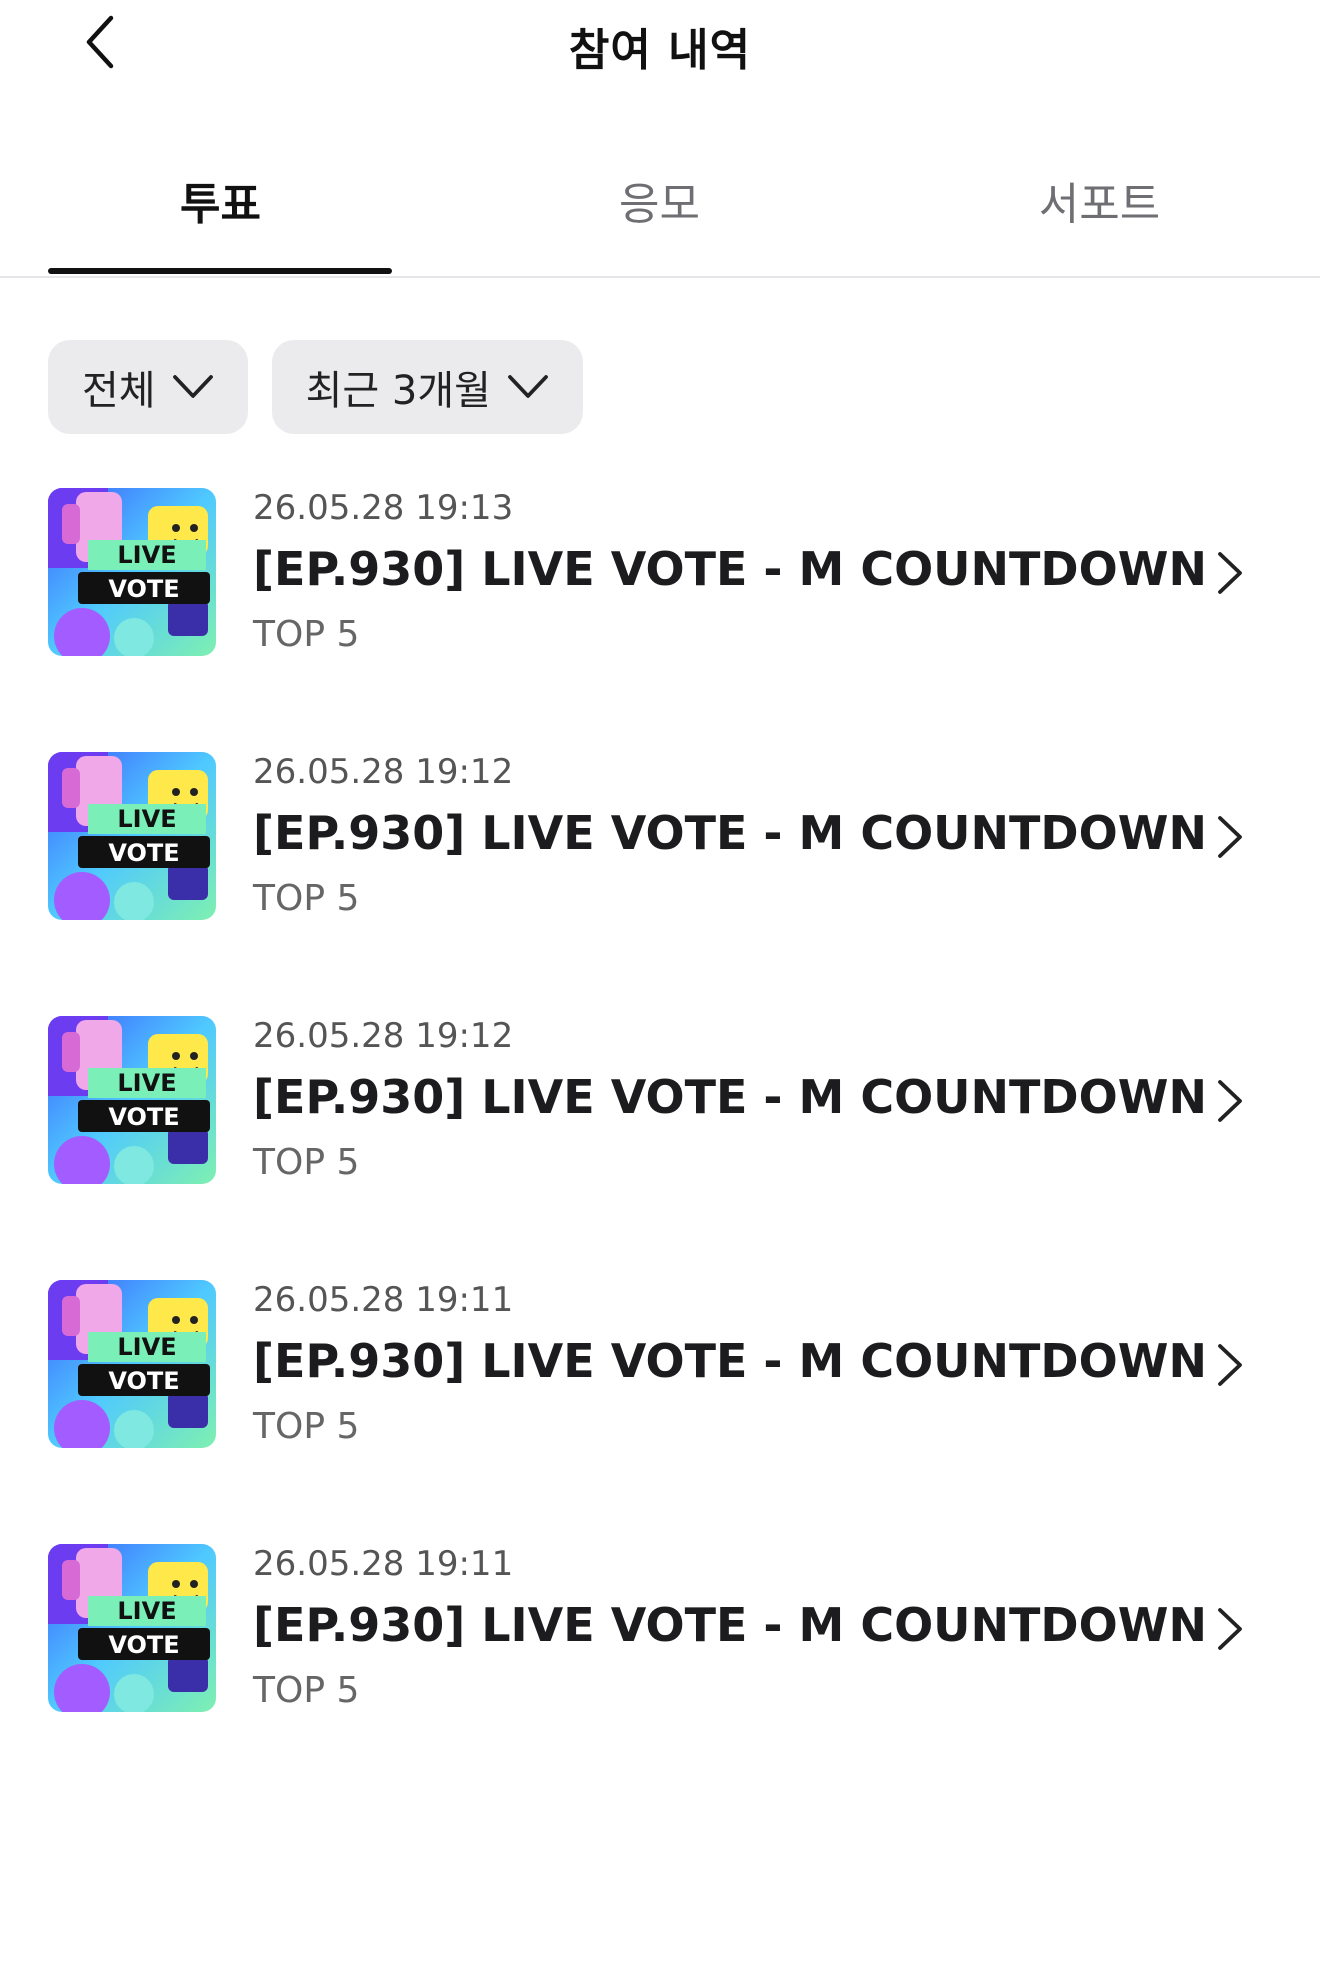  Describe the element at coordinates (119, 391) in the screenshot. I see `category-filter-label: 전체` at that location.